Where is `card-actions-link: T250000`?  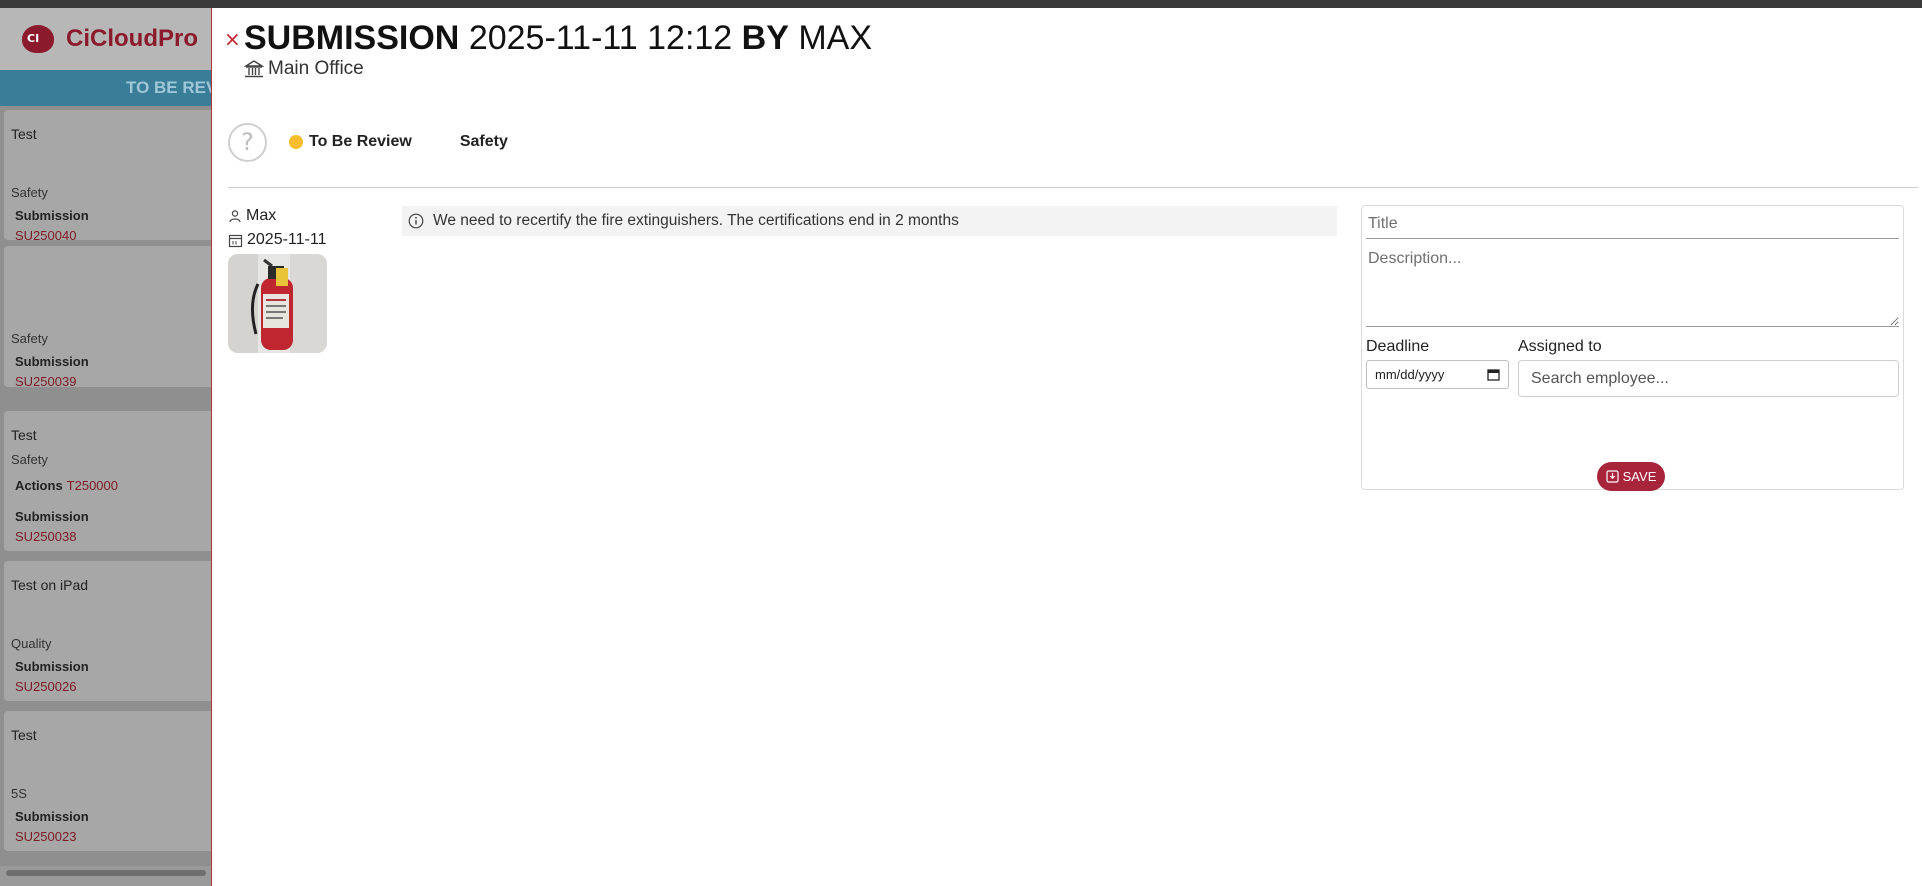 card-actions-link: T250000 is located at coordinates (92, 485).